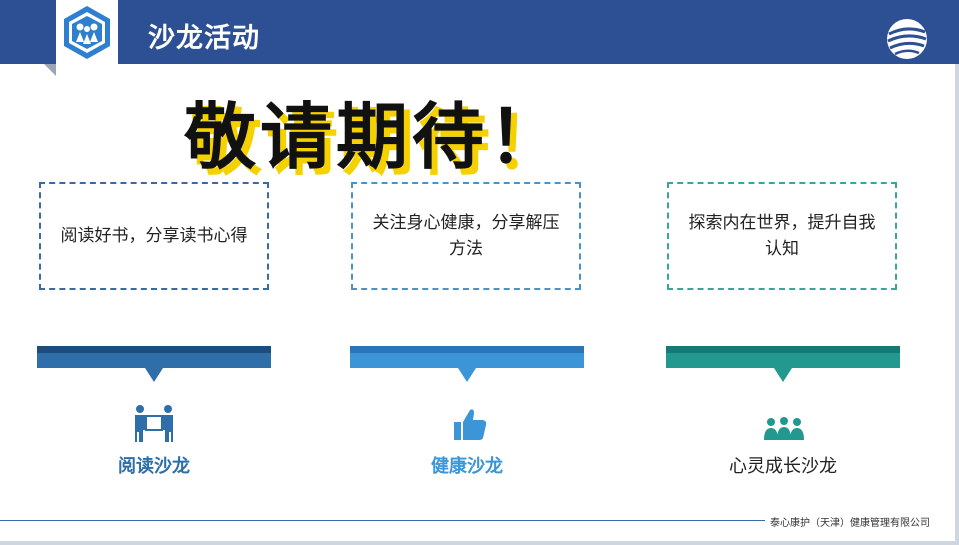 Image resolution: width=959 pixels, height=545 pixels. What do you see at coordinates (957, 304) in the screenshot?
I see `page-shadow-right` at bounding box center [957, 304].